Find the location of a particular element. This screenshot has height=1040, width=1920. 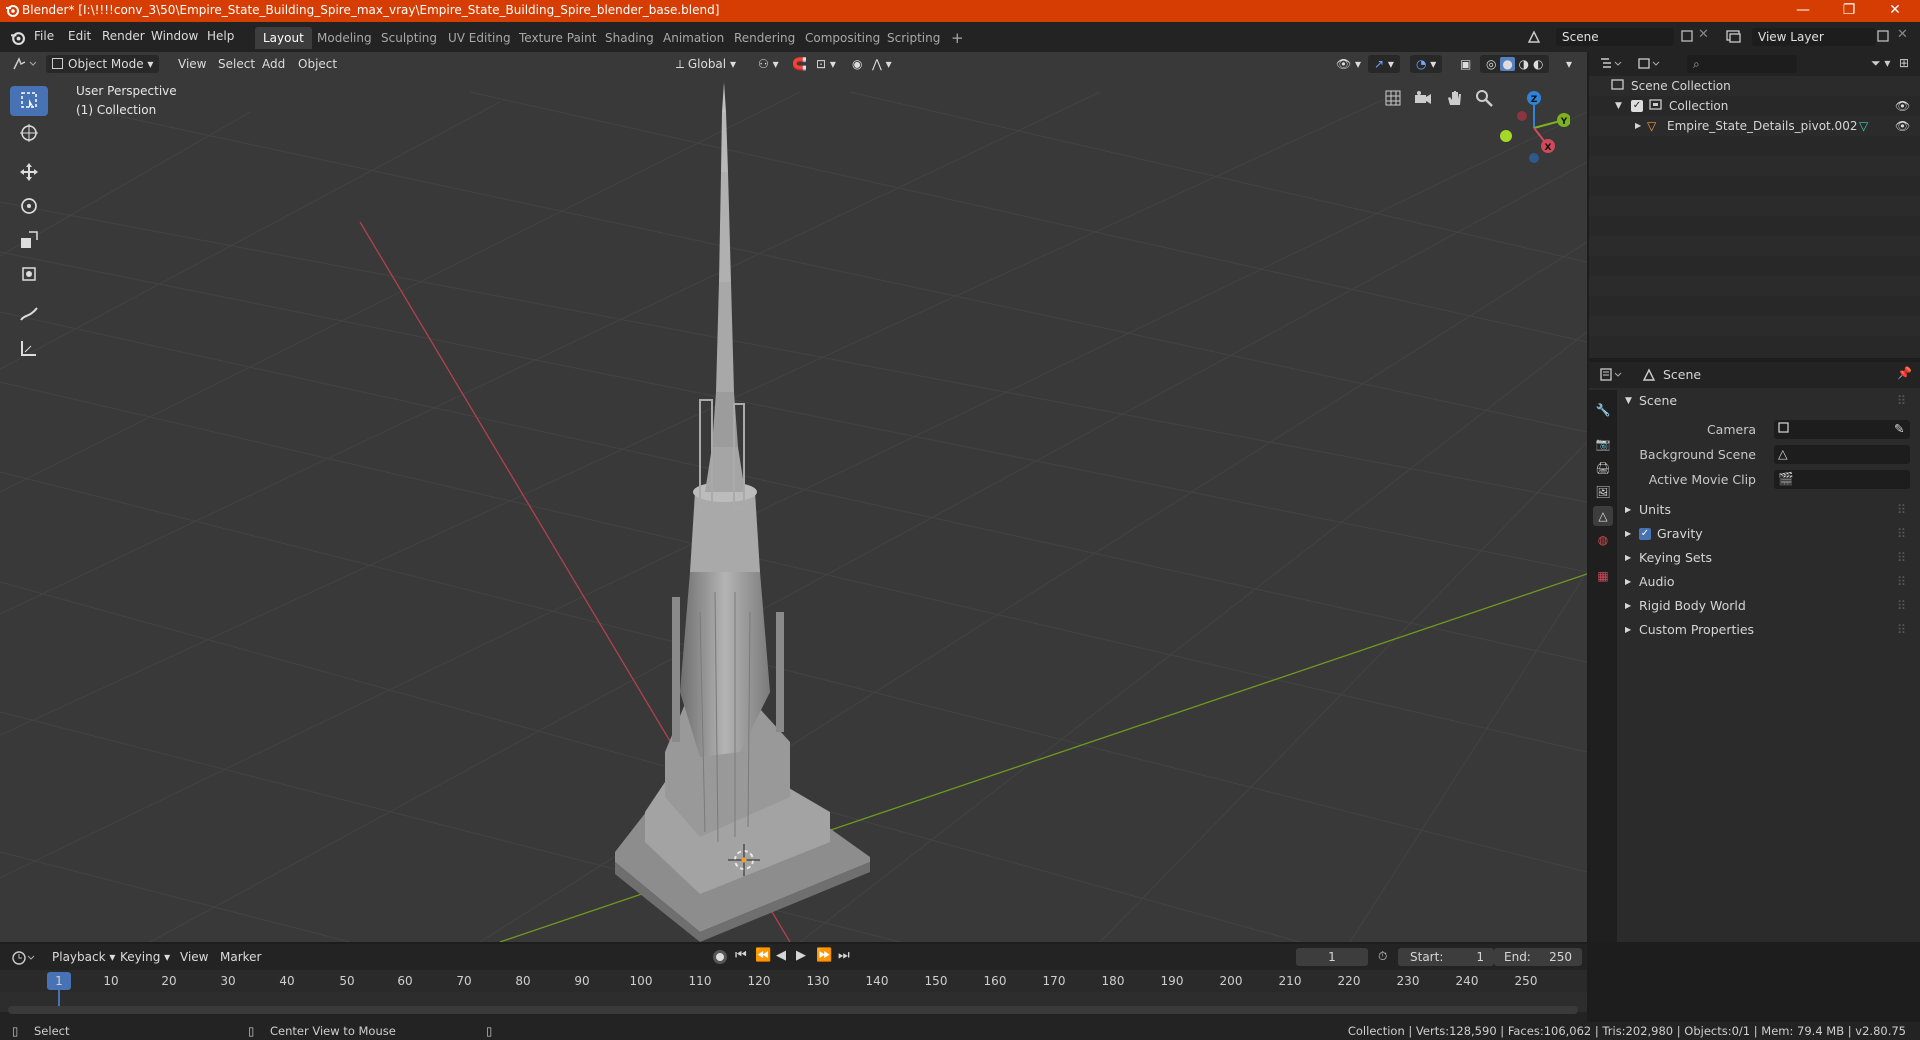

menu-marker: Marker is located at coordinates (240, 957).